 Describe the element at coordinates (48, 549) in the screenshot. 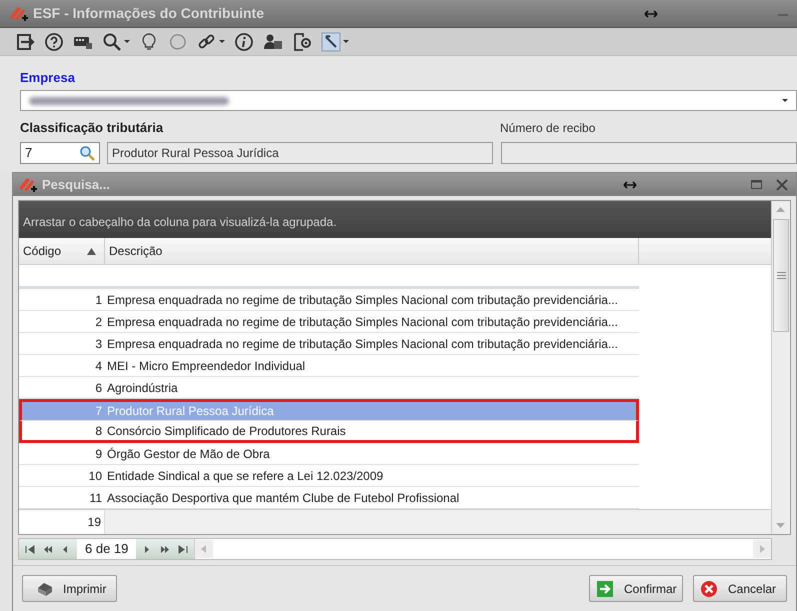

I see `previous-page-group-icon` at that location.